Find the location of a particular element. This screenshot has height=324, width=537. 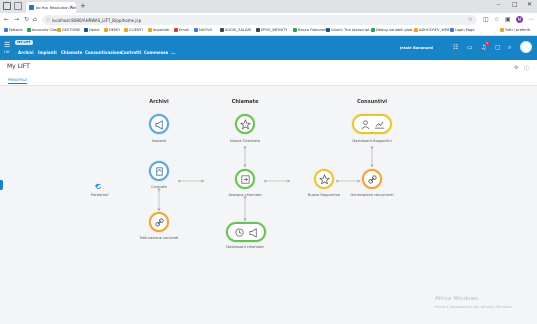

hamburger-menu-icon: ☰ is located at coordinates (7, 45).